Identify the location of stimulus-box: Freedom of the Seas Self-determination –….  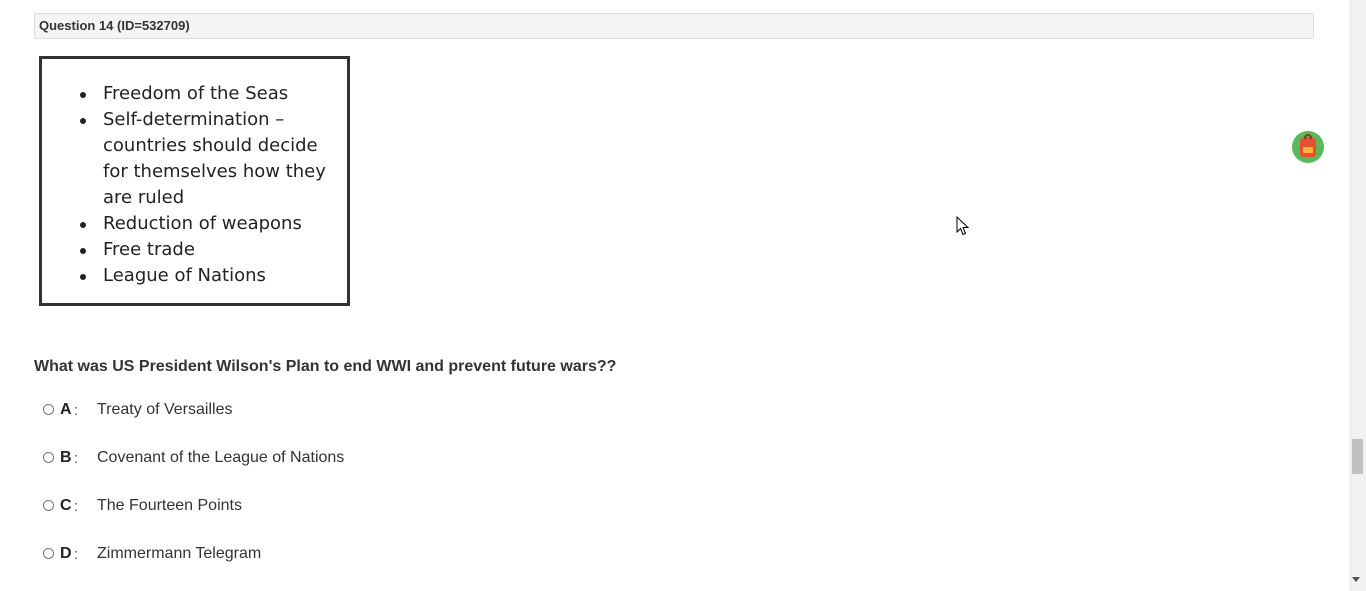
(194, 181).